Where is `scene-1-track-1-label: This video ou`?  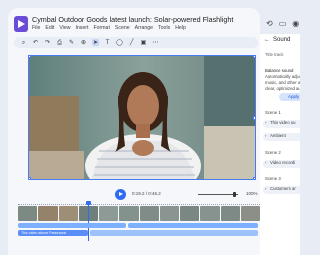 scene-1-track-1-label: This video ou is located at coordinates (283, 122).